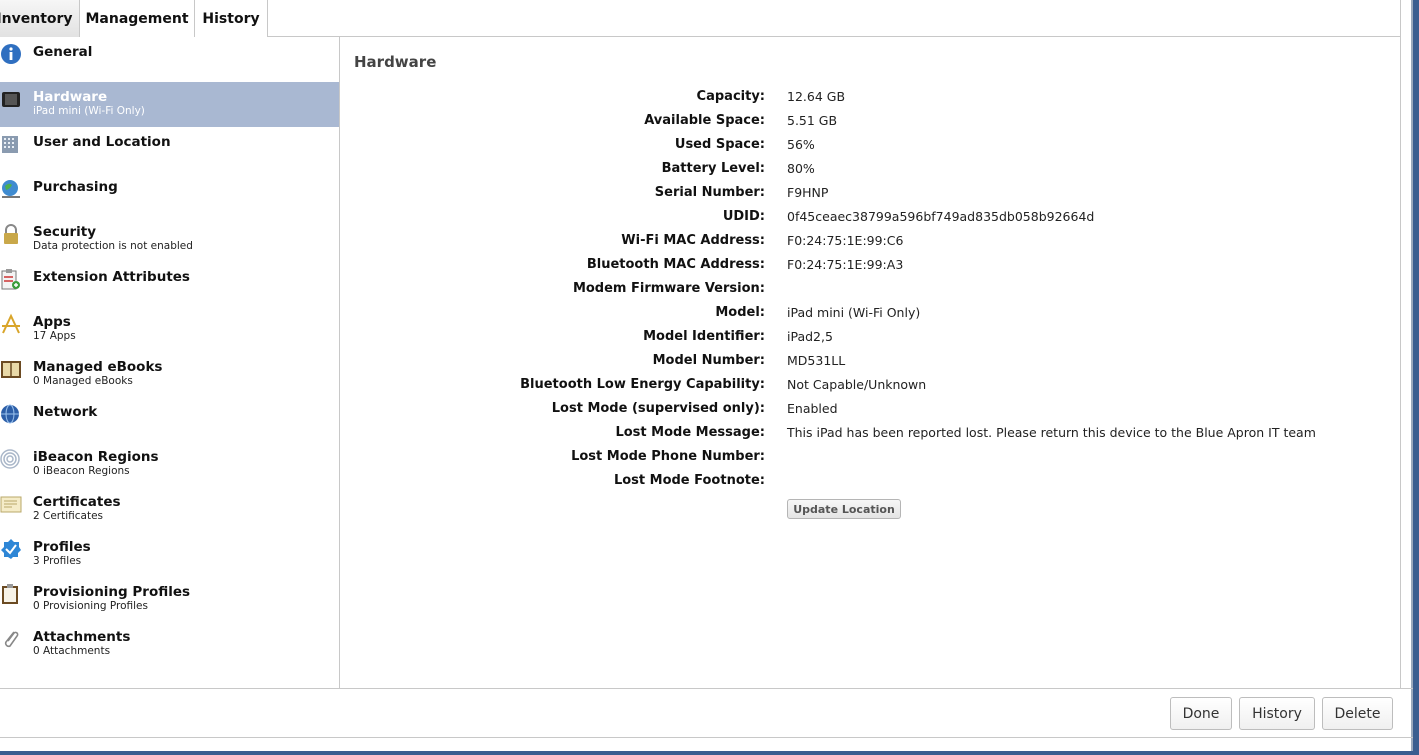 Image resolution: width=1419 pixels, height=755 pixels. What do you see at coordinates (11, 54) in the screenshot?
I see `info-icon` at bounding box center [11, 54].